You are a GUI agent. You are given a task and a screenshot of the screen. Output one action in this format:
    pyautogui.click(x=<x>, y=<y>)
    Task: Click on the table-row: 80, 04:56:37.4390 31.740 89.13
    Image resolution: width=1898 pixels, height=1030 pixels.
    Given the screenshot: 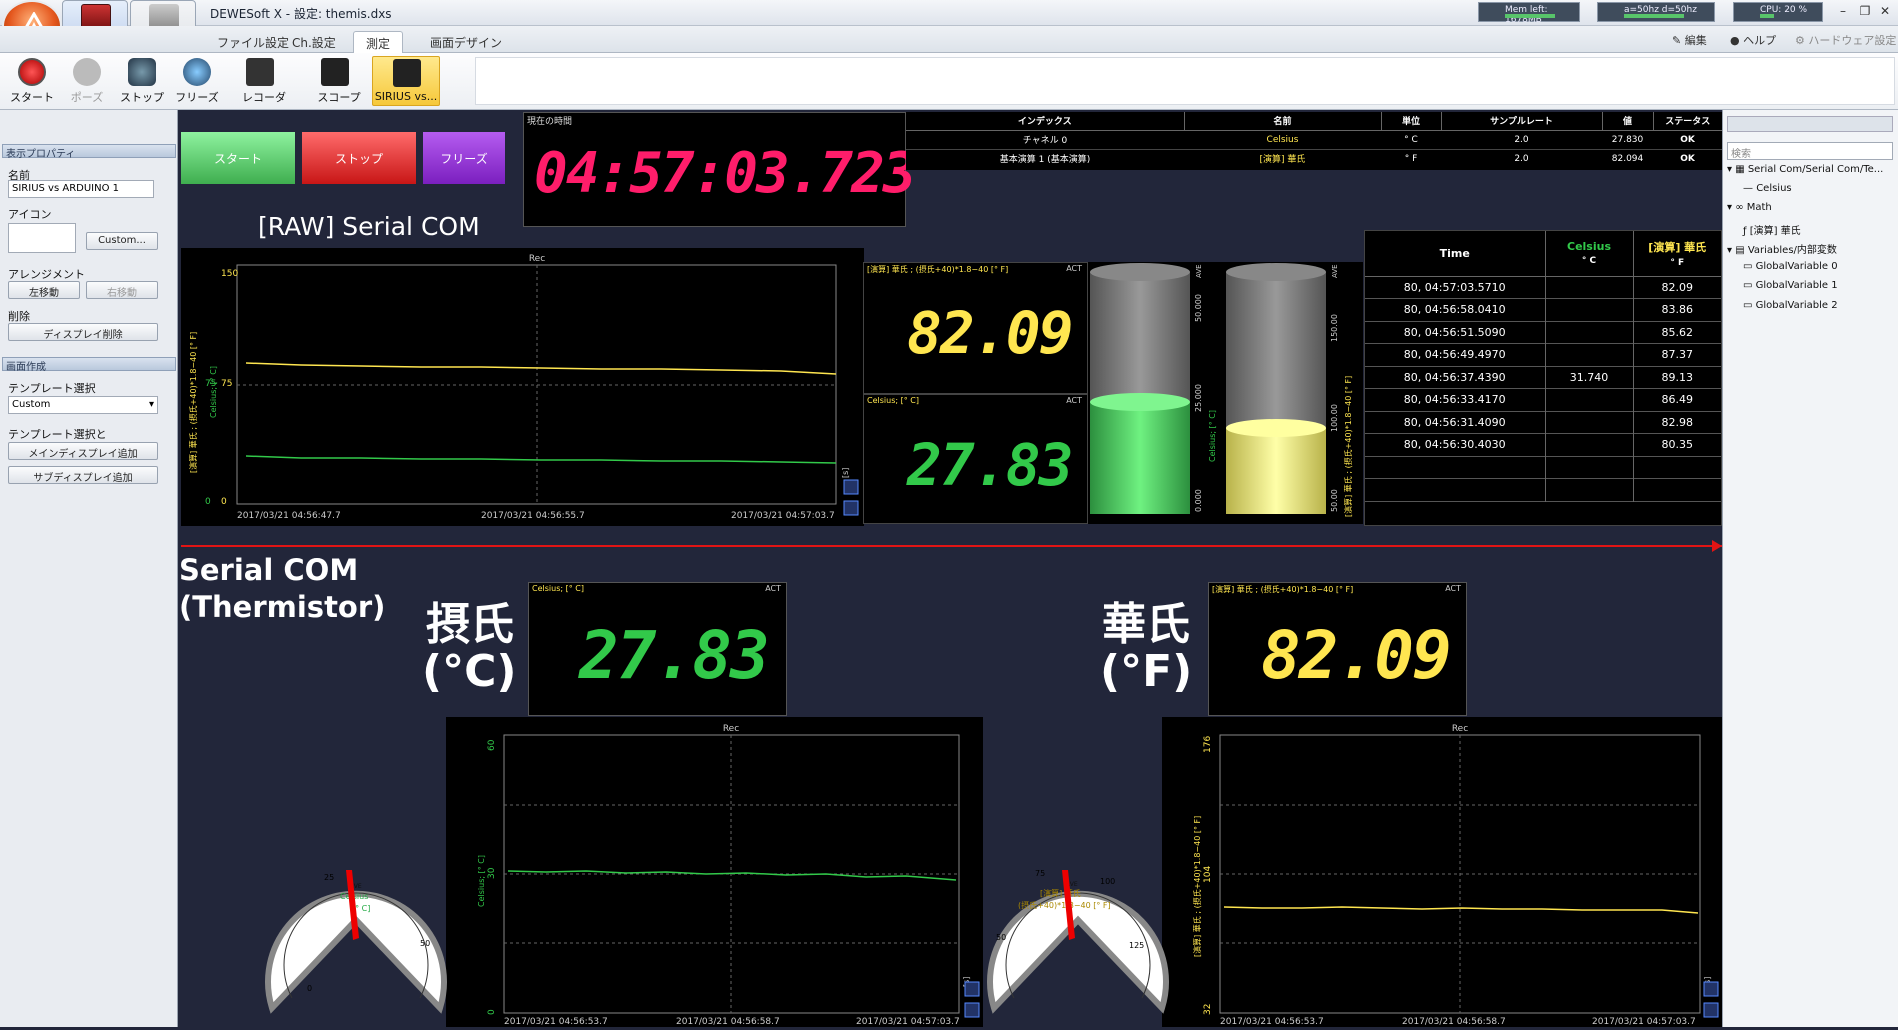 What is the action you would take?
    pyautogui.click(x=1543, y=377)
    